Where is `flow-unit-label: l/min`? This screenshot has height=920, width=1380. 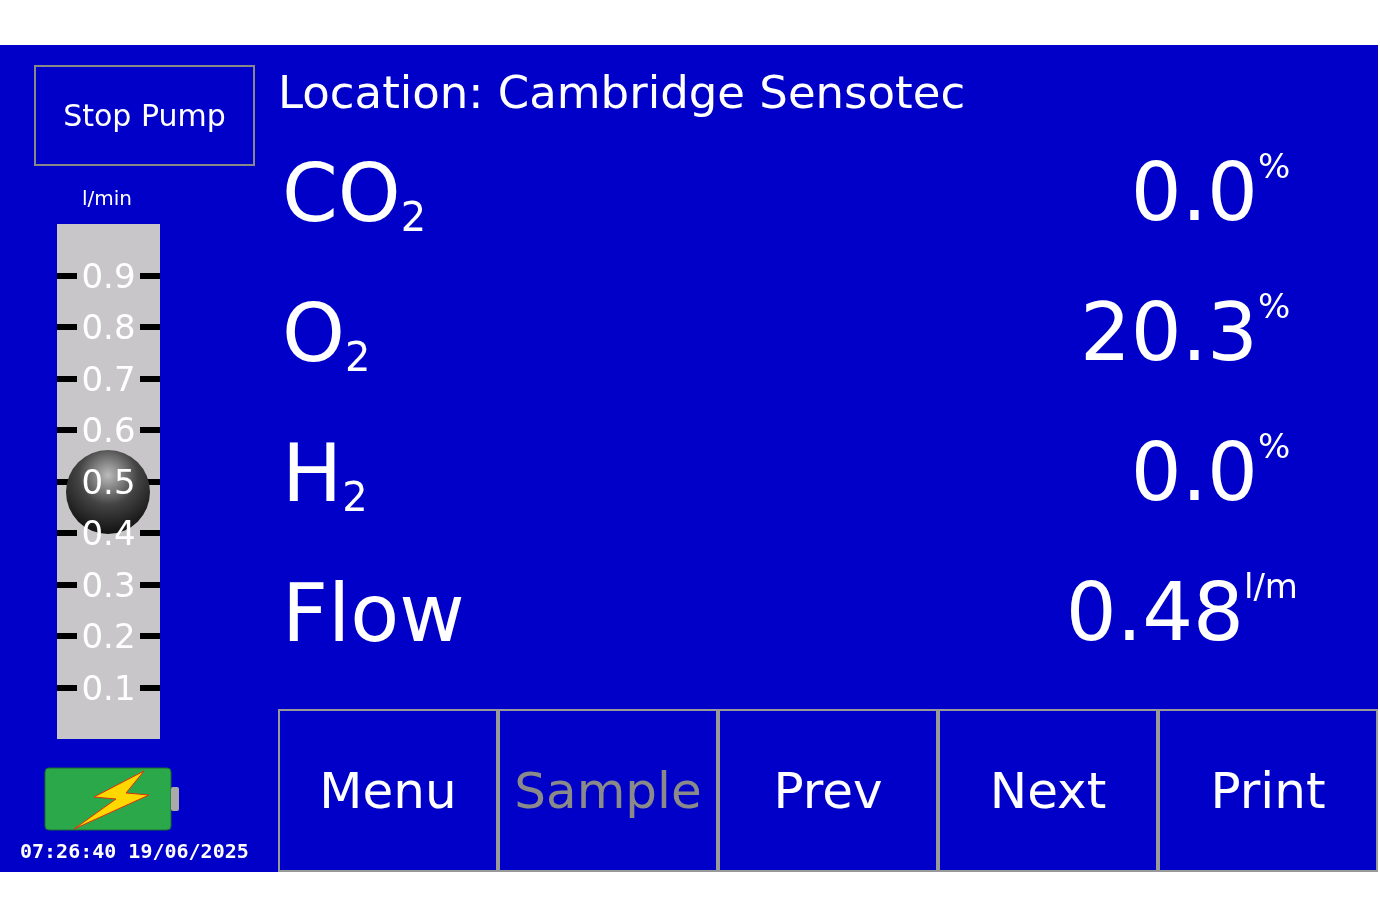 flow-unit-label: l/min is located at coordinates (107, 198).